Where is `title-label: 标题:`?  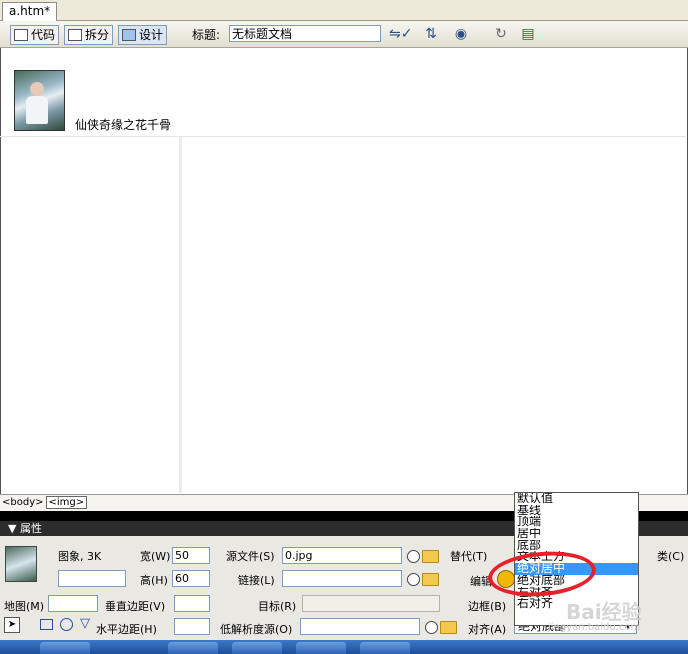
title-label: 标题: is located at coordinates (206, 35).